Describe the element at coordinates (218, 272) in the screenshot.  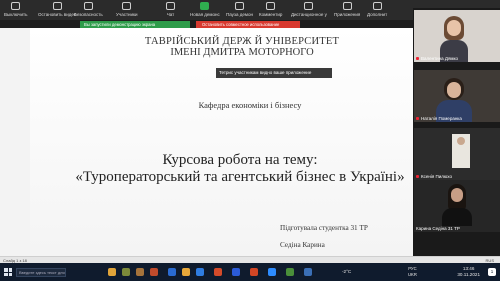
I see `chrome-icon` at that location.